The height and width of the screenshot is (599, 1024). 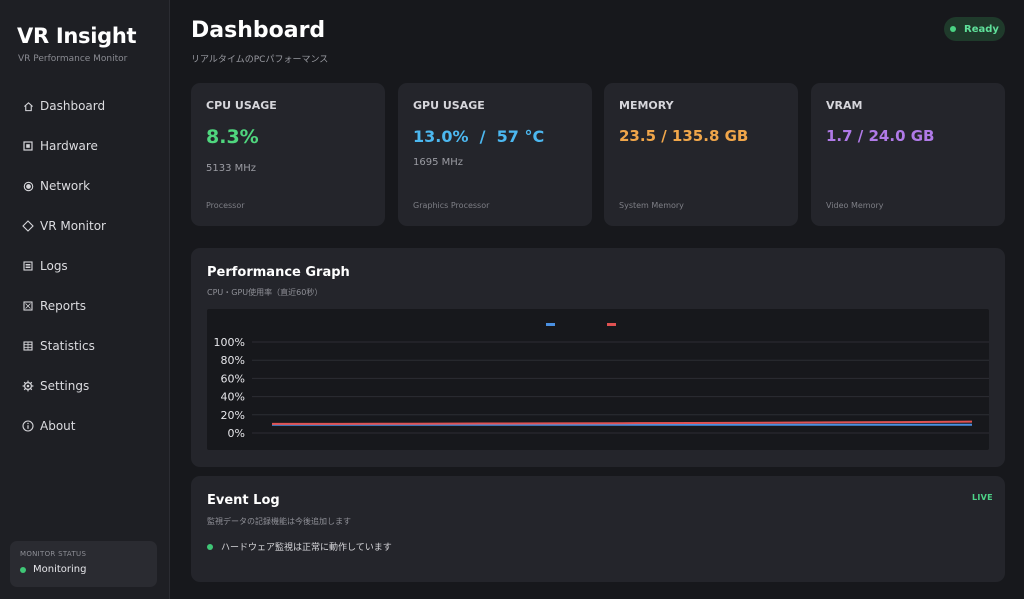 What do you see at coordinates (479, 136) in the screenshot?
I see `gpu-usage-value: 13.0% / 57 °C` at bounding box center [479, 136].